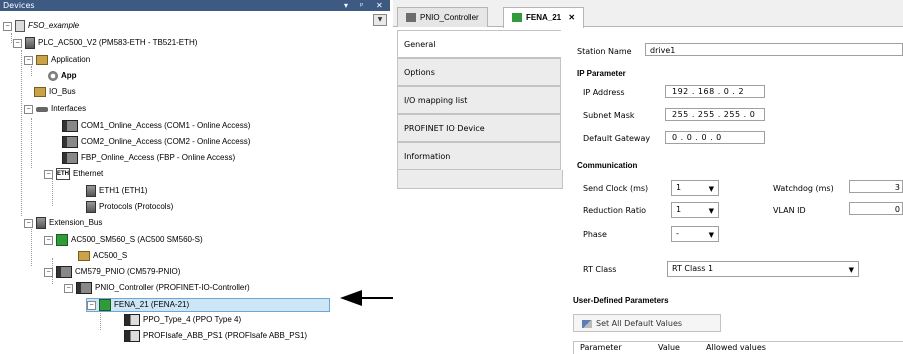 Image resolution: width=903 pixels, height=354 pixels. What do you see at coordinates (105, 43) in the screenshot?
I see `tree-node-plc: − PLC_AC500_V2 (PM583-ETH - TB521-ETH)` at bounding box center [105, 43].